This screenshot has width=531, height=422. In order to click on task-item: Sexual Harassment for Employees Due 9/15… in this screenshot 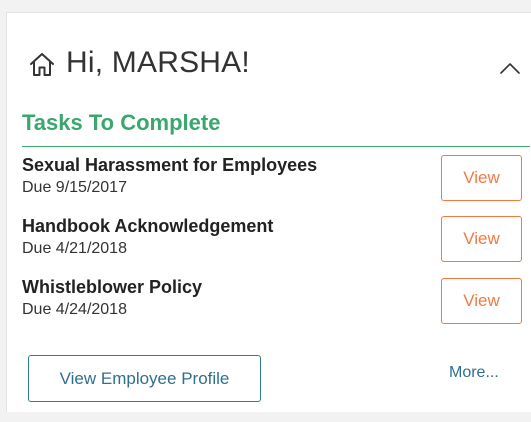, I will do `click(169, 176)`.